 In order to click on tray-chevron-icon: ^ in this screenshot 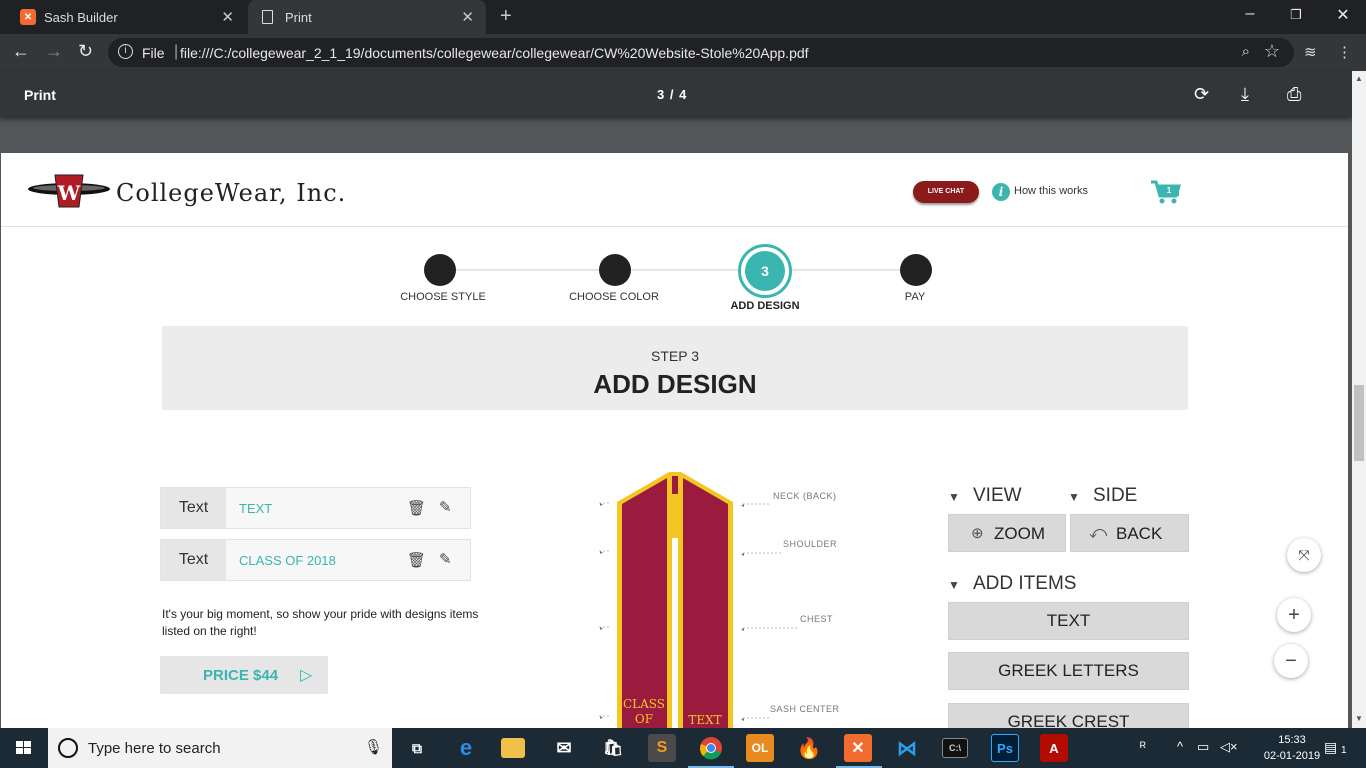, I will do `click(1180, 746)`.